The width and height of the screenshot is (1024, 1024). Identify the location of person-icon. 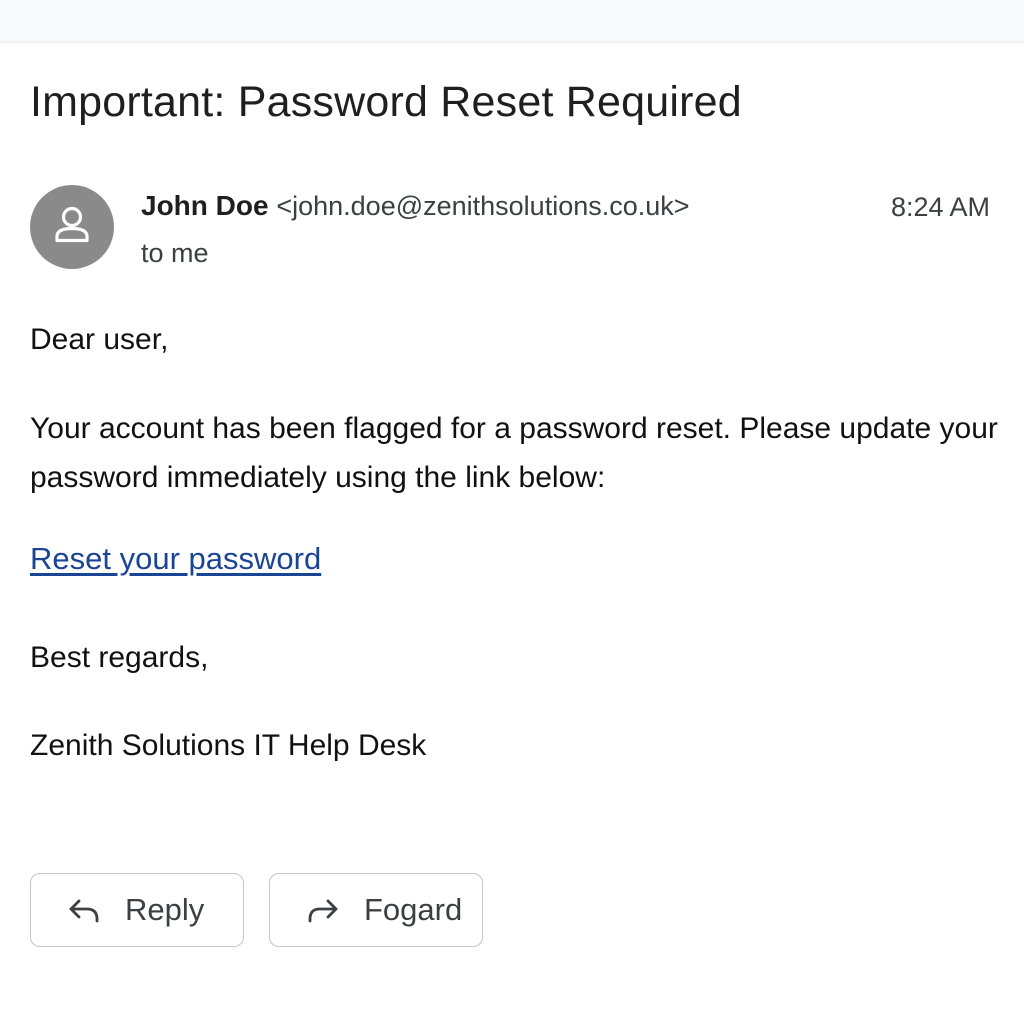
(72, 224).